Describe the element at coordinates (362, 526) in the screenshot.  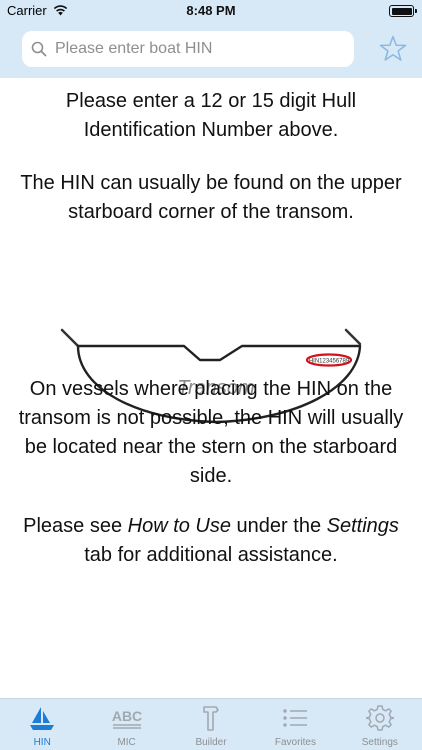
I see `settings-reference: Settings` at that location.